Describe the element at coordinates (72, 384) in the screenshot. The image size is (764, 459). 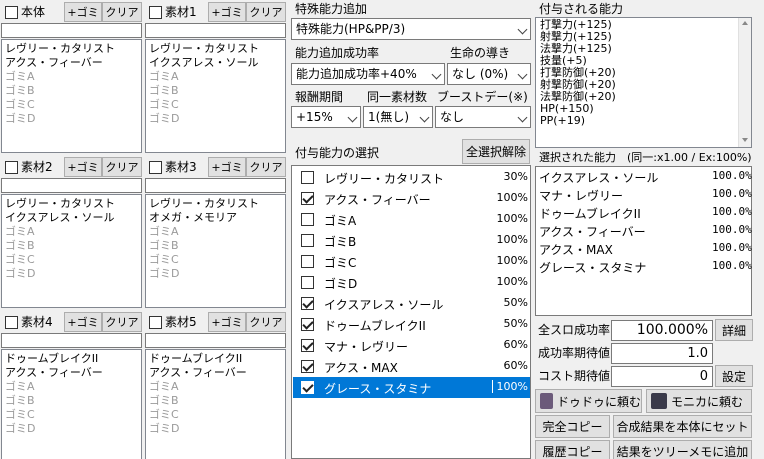
I see `material-panel: 素材4 +ゴミ クリア ドゥームブレイクII アクス・フィーバー ゴミA ゴミB ゴミC ゴミD` at that location.